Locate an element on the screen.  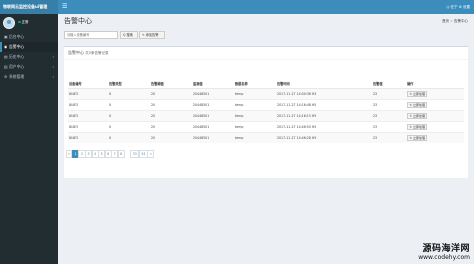
column-header: 数据名称 is located at coordinates (255, 84).